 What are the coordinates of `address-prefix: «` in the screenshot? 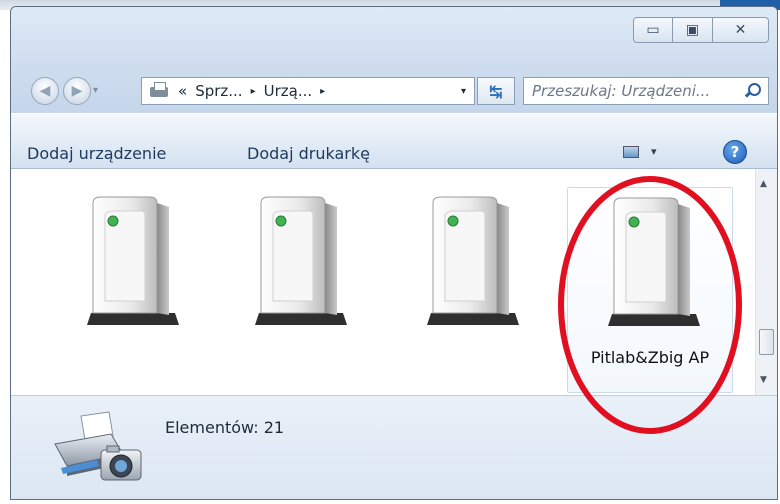 It's located at (182, 91).